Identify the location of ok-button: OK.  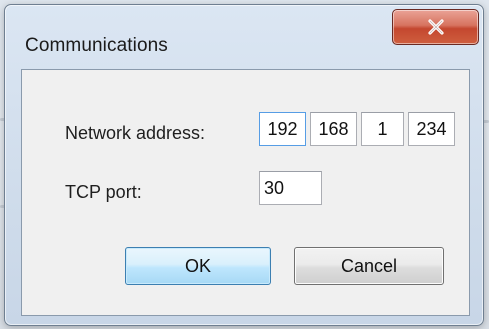
(198, 266).